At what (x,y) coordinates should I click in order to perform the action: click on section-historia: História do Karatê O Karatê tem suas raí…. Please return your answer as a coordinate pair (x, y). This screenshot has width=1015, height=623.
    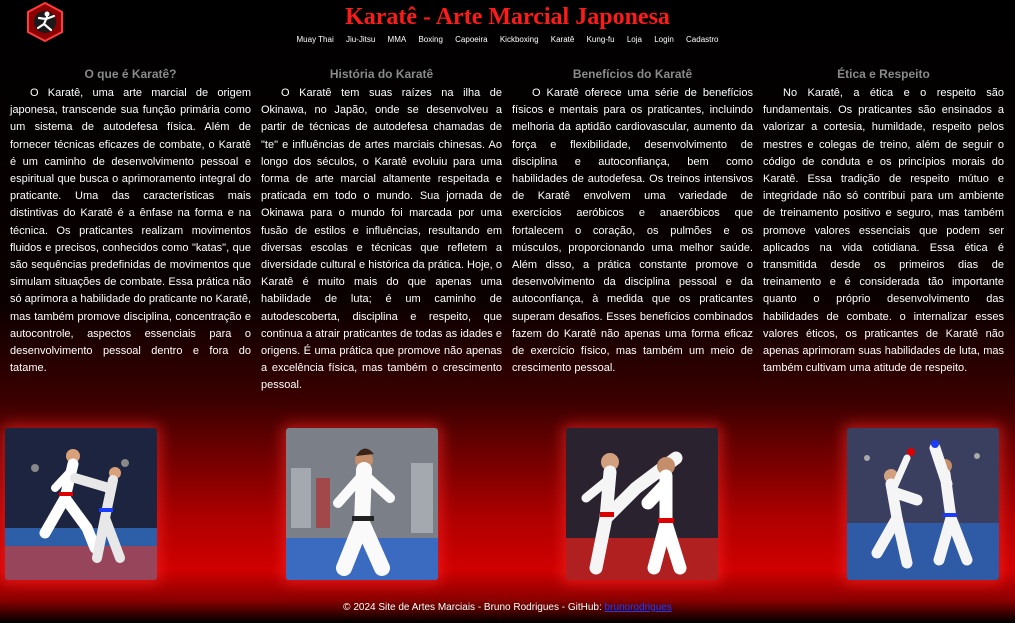
    Looking at the image, I should click on (381, 231).